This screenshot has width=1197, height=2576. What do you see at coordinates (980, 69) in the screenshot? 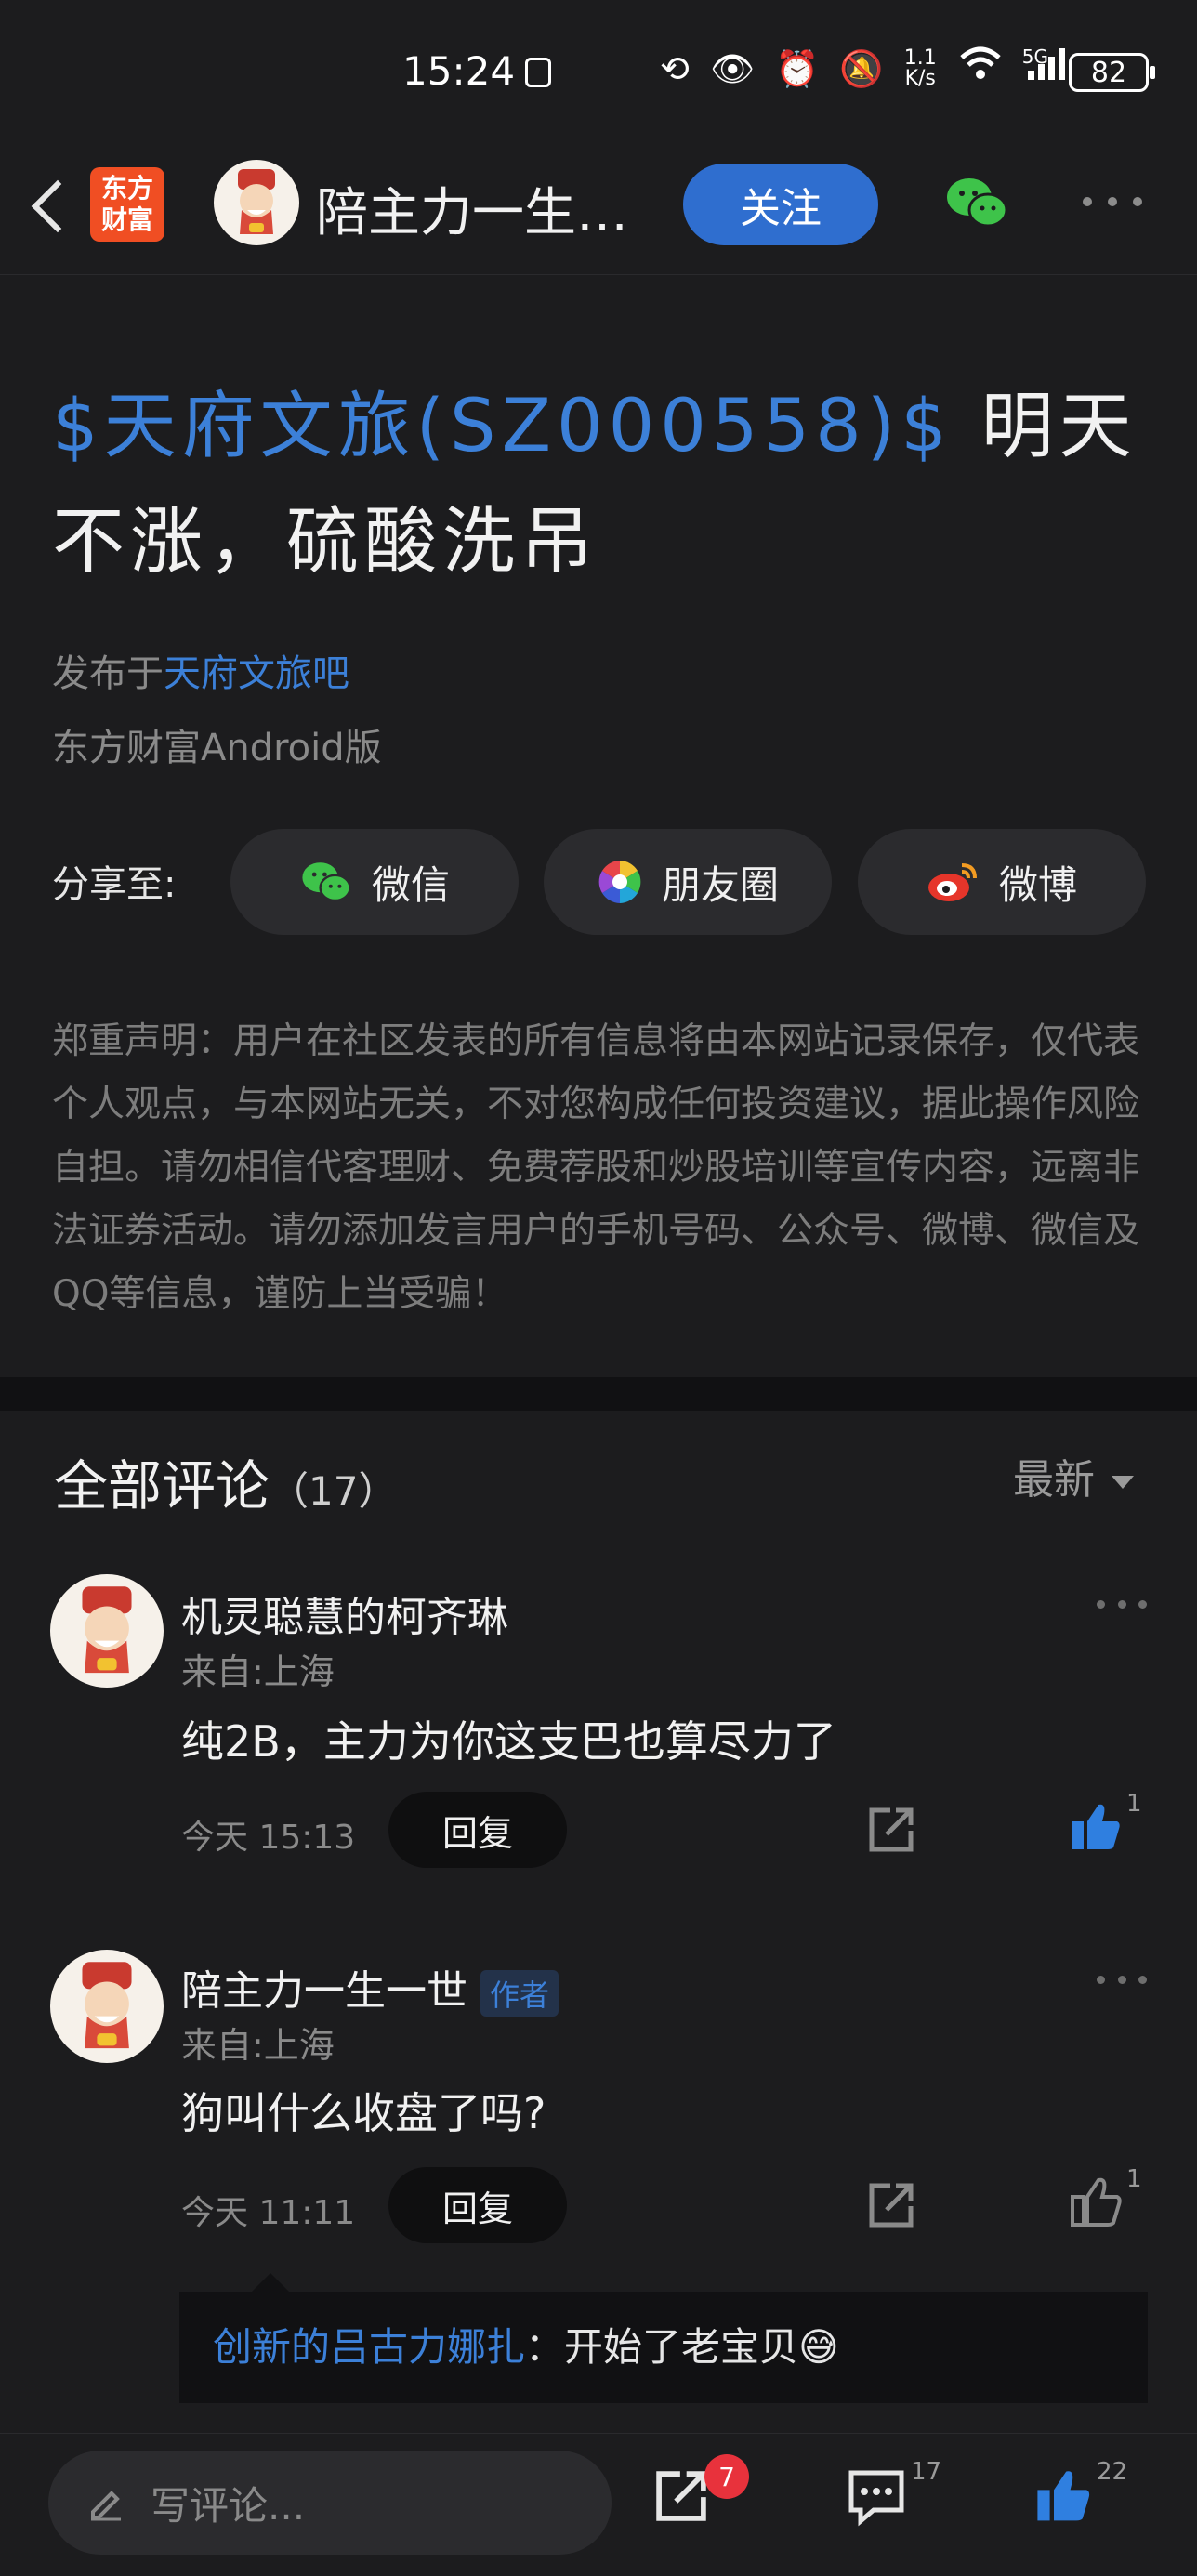
I see `wifi-icon` at bounding box center [980, 69].